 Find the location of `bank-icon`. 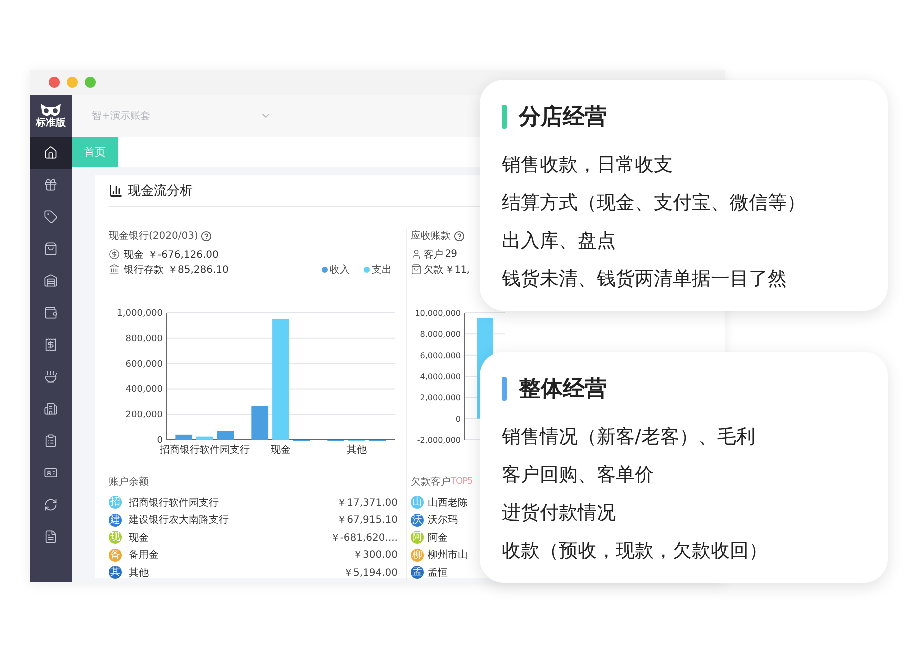

bank-icon is located at coordinates (114, 269).